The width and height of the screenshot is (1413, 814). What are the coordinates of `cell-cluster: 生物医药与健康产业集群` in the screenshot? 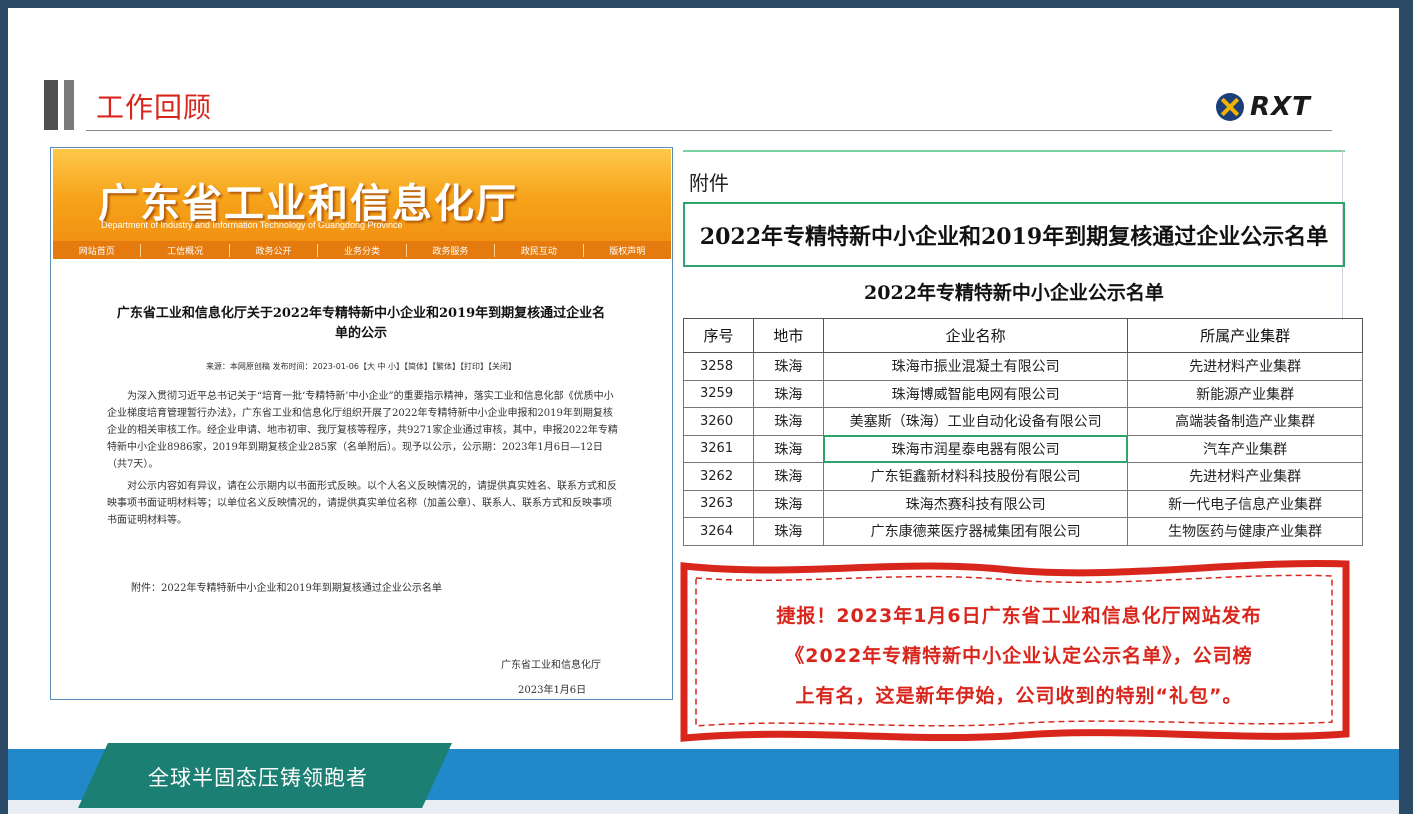 It's located at (1245, 531).